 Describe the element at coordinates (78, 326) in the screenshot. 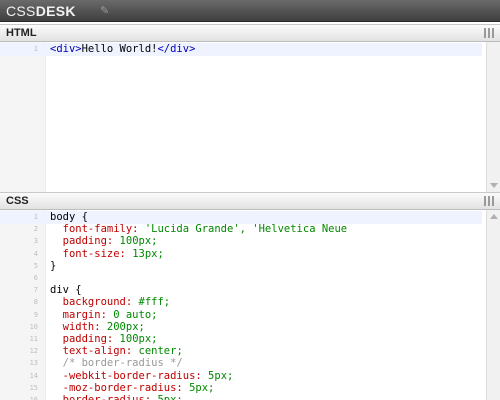

I see `code-token: width:` at that location.